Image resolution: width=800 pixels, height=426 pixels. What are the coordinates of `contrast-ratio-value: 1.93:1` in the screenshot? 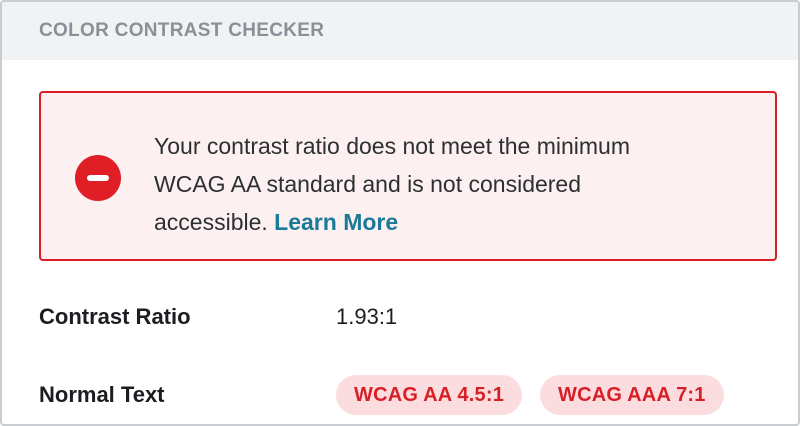 It's located at (367, 316).